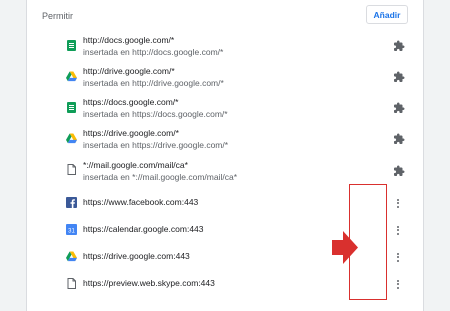 The width and height of the screenshot is (450, 311). What do you see at coordinates (131, 133) in the screenshot?
I see `site-origin: https://drive.google.com/*` at bounding box center [131, 133].